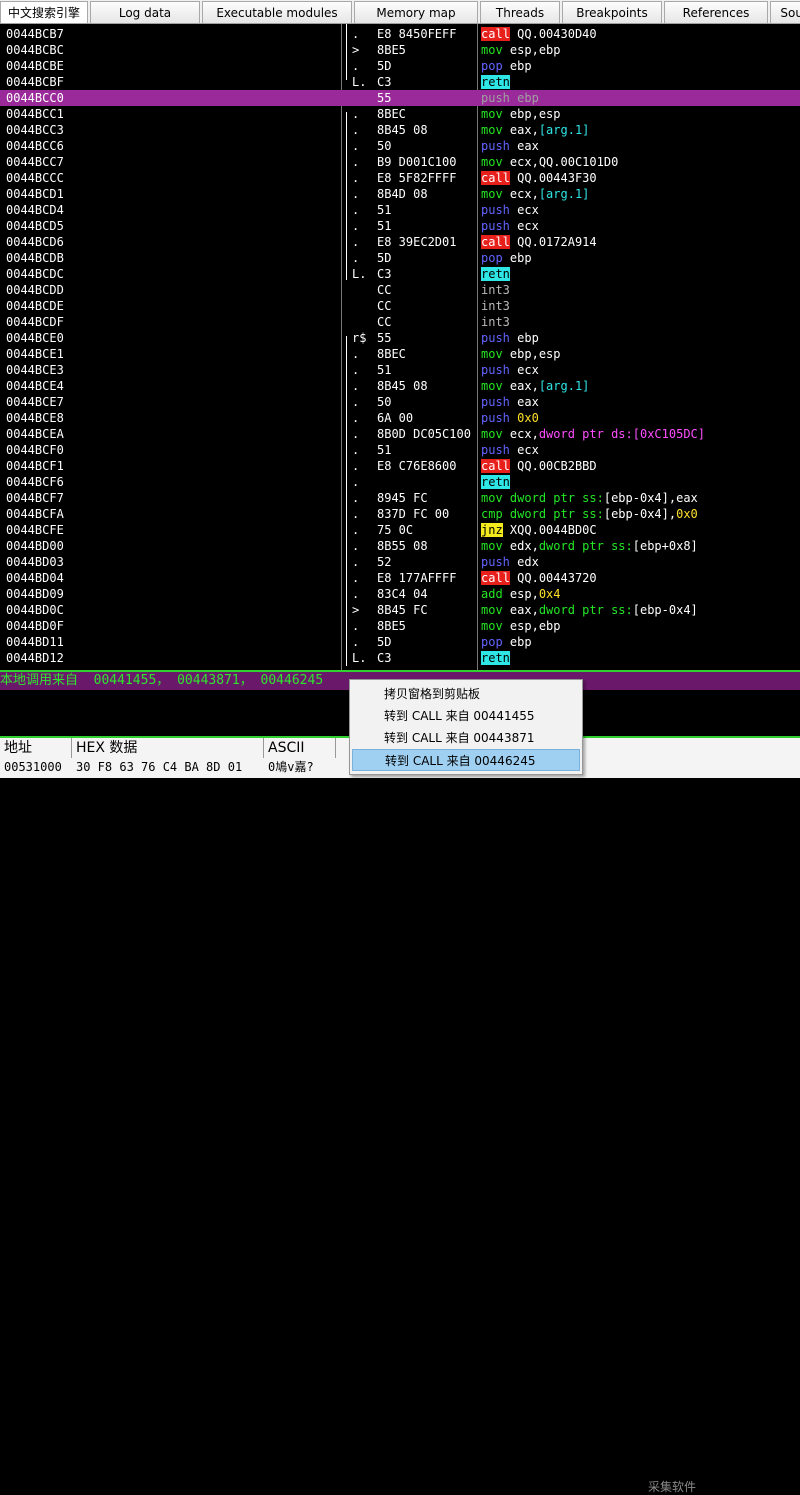 The image size is (800, 1495). Describe the element at coordinates (168, 748) in the screenshot. I see `dump-header-hex: HEX 数据` at that location.